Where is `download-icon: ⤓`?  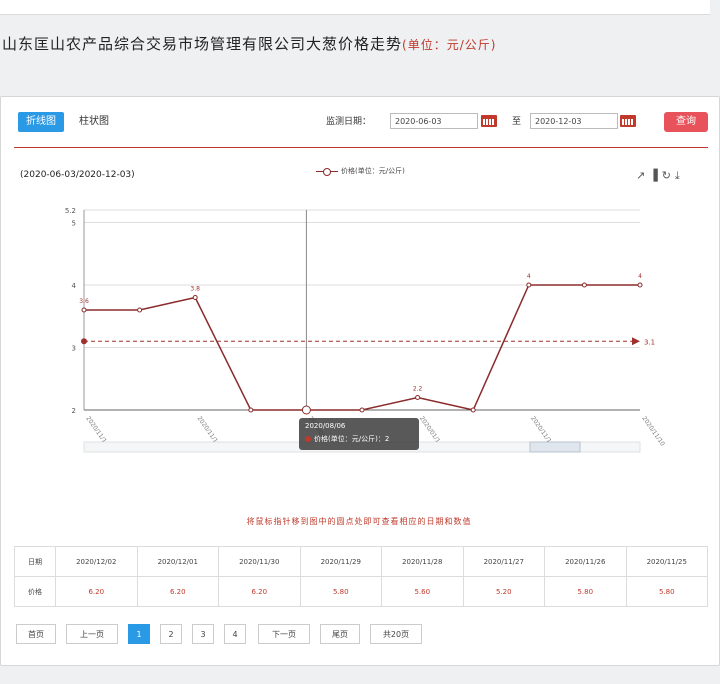 download-icon: ⤓ is located at coordinates (679, 175).